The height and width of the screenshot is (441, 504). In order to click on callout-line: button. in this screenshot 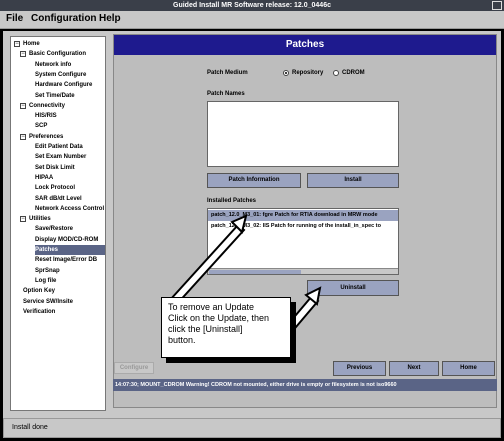, I will do `click(182, 340)`.